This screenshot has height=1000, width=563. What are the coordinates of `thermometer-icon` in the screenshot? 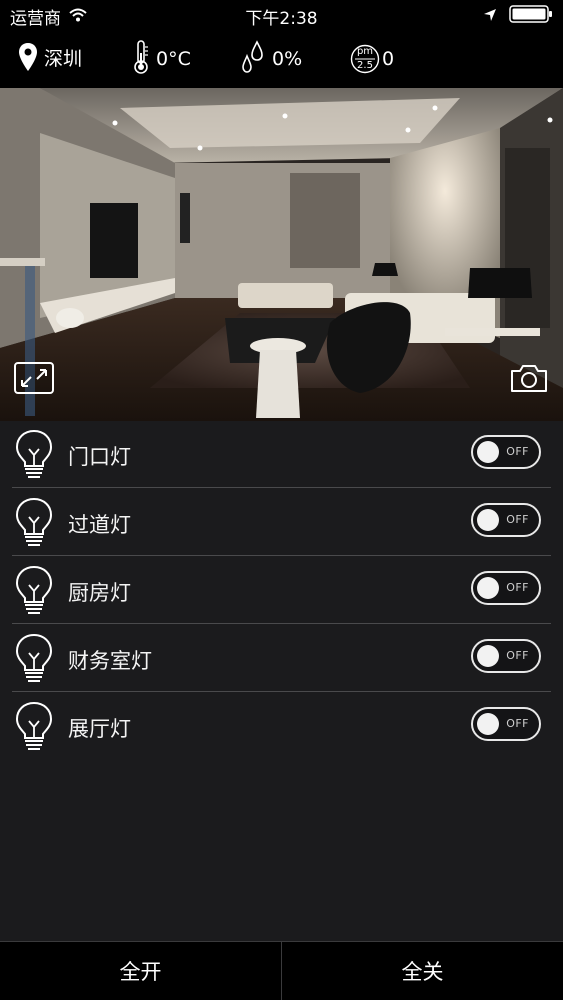 It's located at (141, 59).